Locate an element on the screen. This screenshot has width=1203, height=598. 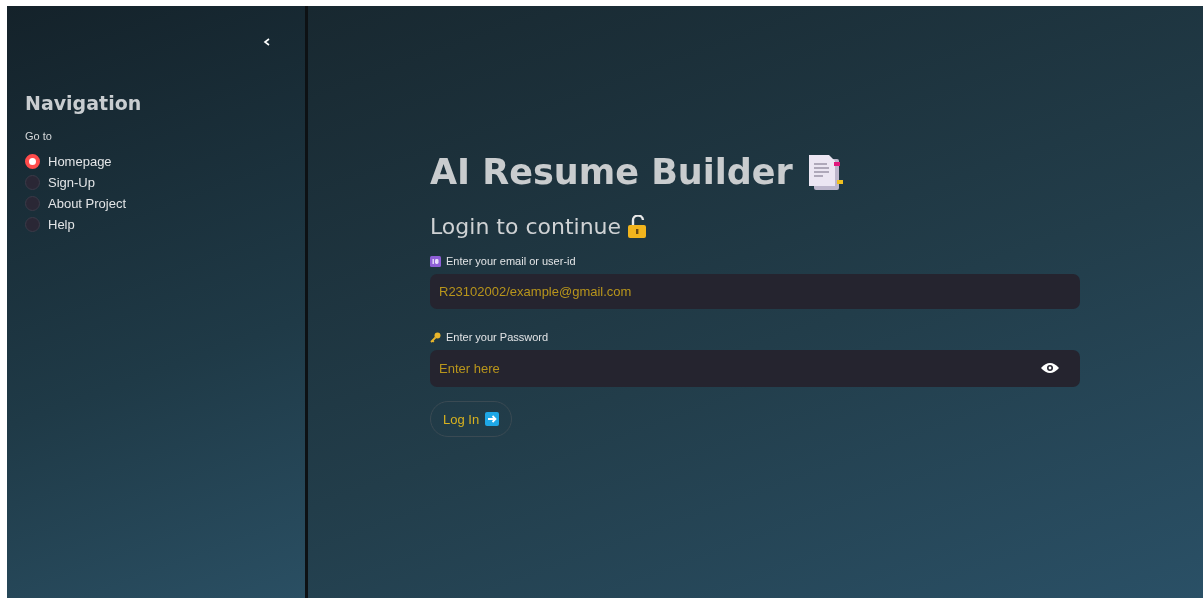
eye-icon is located at coordinates (1050, 368).